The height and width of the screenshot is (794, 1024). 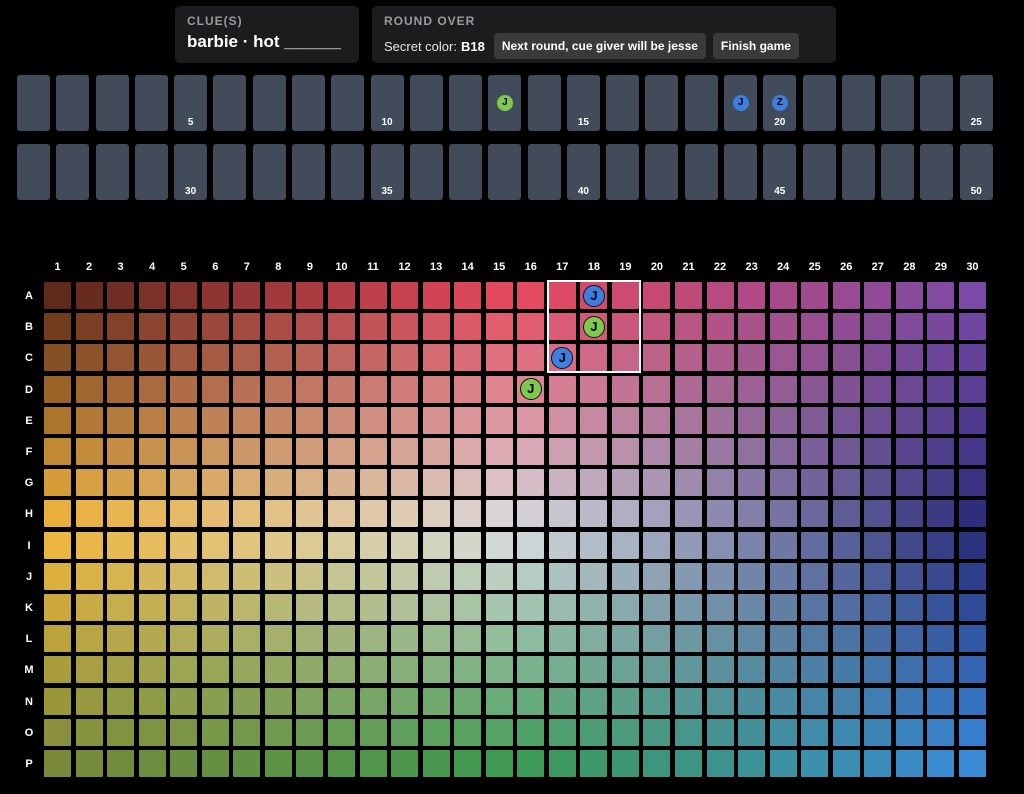 I want to click on color-cell-C22, so click(x=720, y=358).